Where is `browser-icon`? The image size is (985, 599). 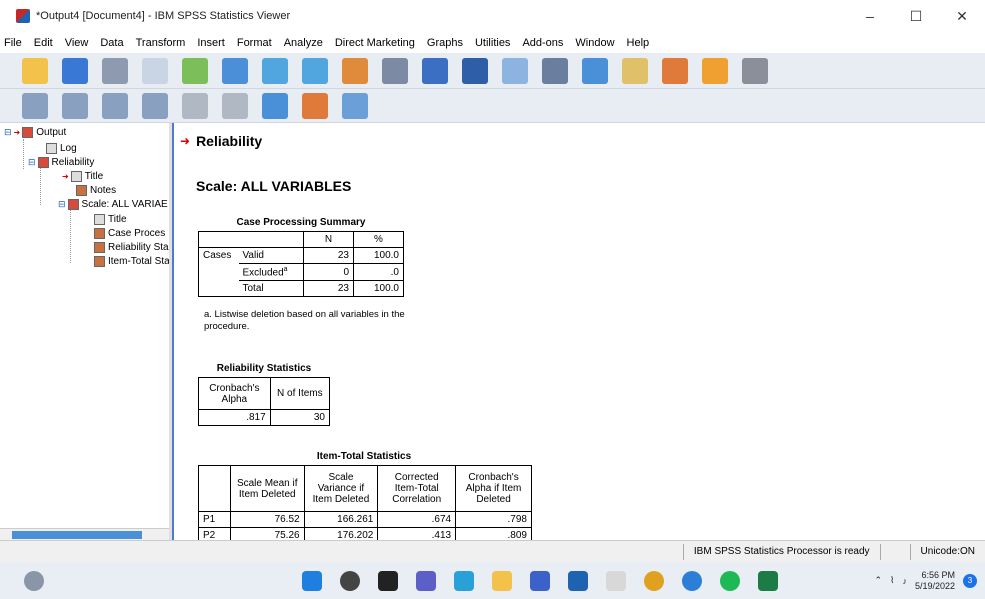 browser-icon is located at coordinates (692, 580).